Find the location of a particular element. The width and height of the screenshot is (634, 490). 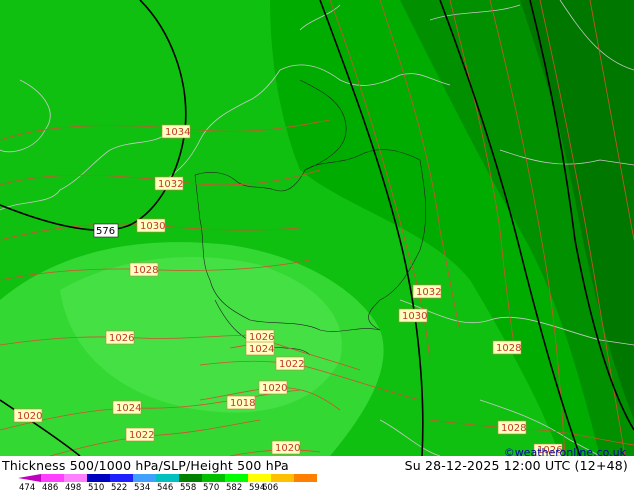

thickness-color-scale: 474 486 498 510 522 534 546 558 570 582 594606 is located at coordinates (167, 482).